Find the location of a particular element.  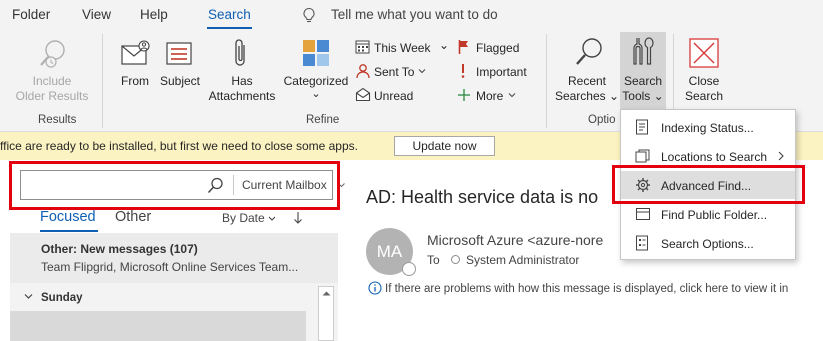

tab-folder: Folder is located at coordinates (31, 14).